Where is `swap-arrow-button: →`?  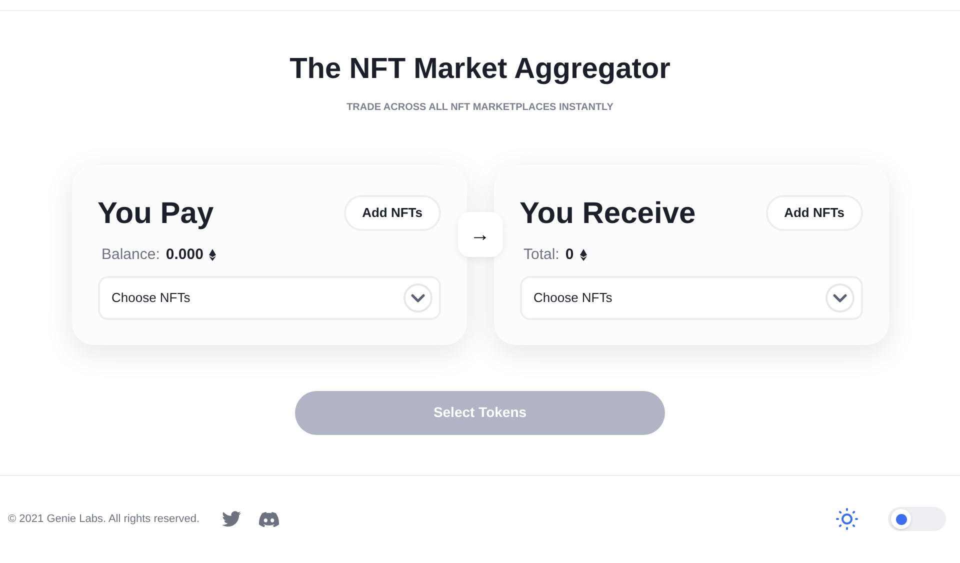 swap-arrow-button: → is located at coordinates (480, 234).